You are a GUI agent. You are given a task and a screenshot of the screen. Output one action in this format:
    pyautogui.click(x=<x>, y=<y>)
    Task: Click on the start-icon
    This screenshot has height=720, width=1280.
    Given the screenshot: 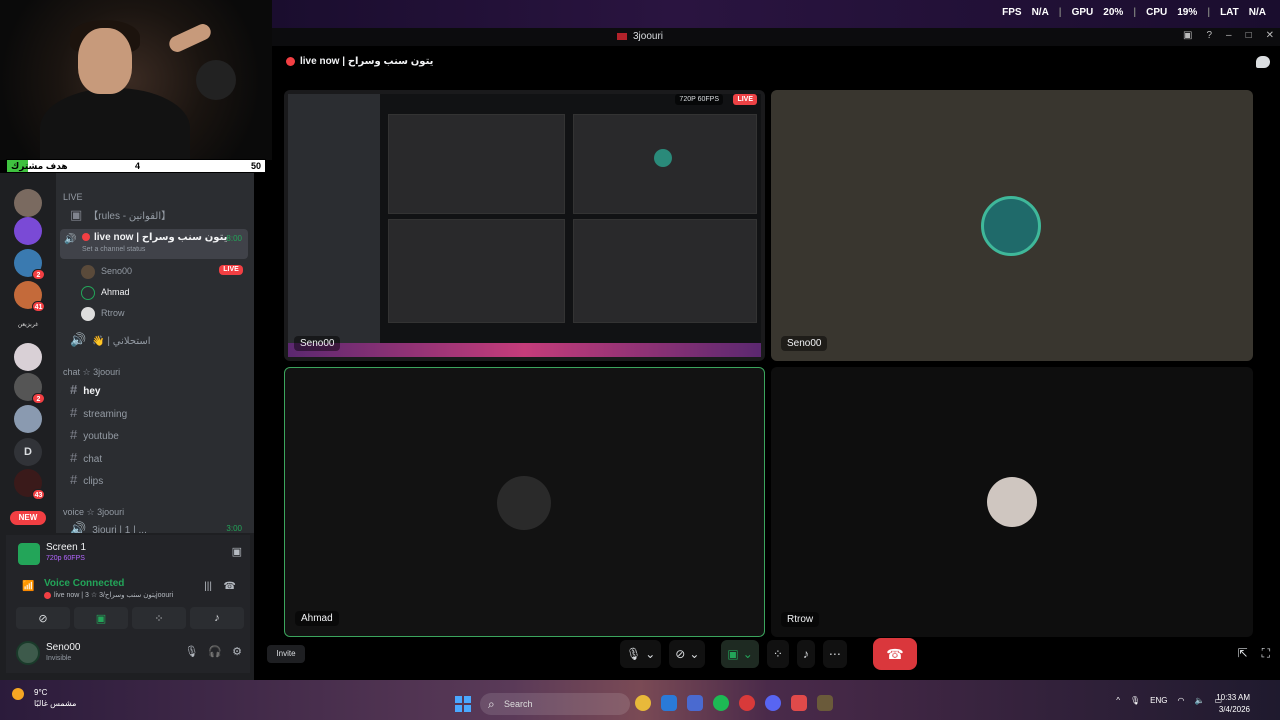 What is the action you would take?
    pyautogui.click(x=463, y=704)
    